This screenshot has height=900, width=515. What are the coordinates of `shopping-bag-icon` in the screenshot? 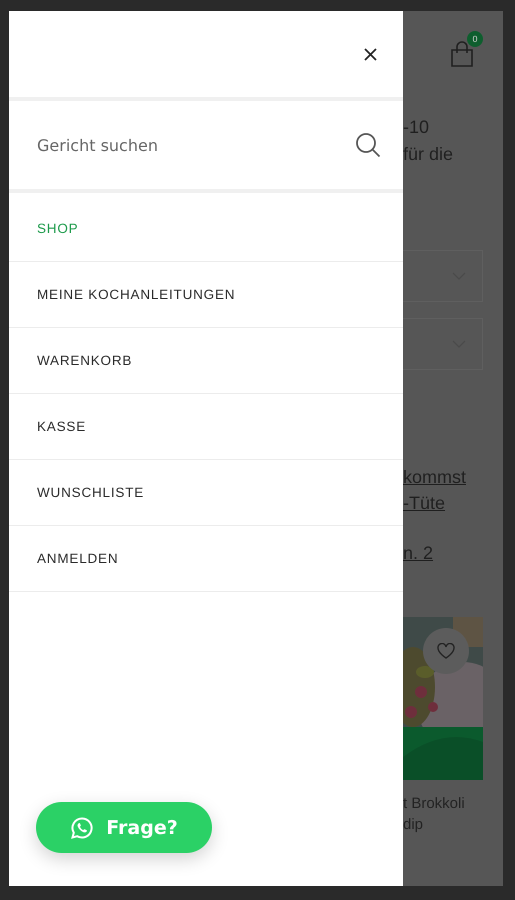 It's located at (462, 54).